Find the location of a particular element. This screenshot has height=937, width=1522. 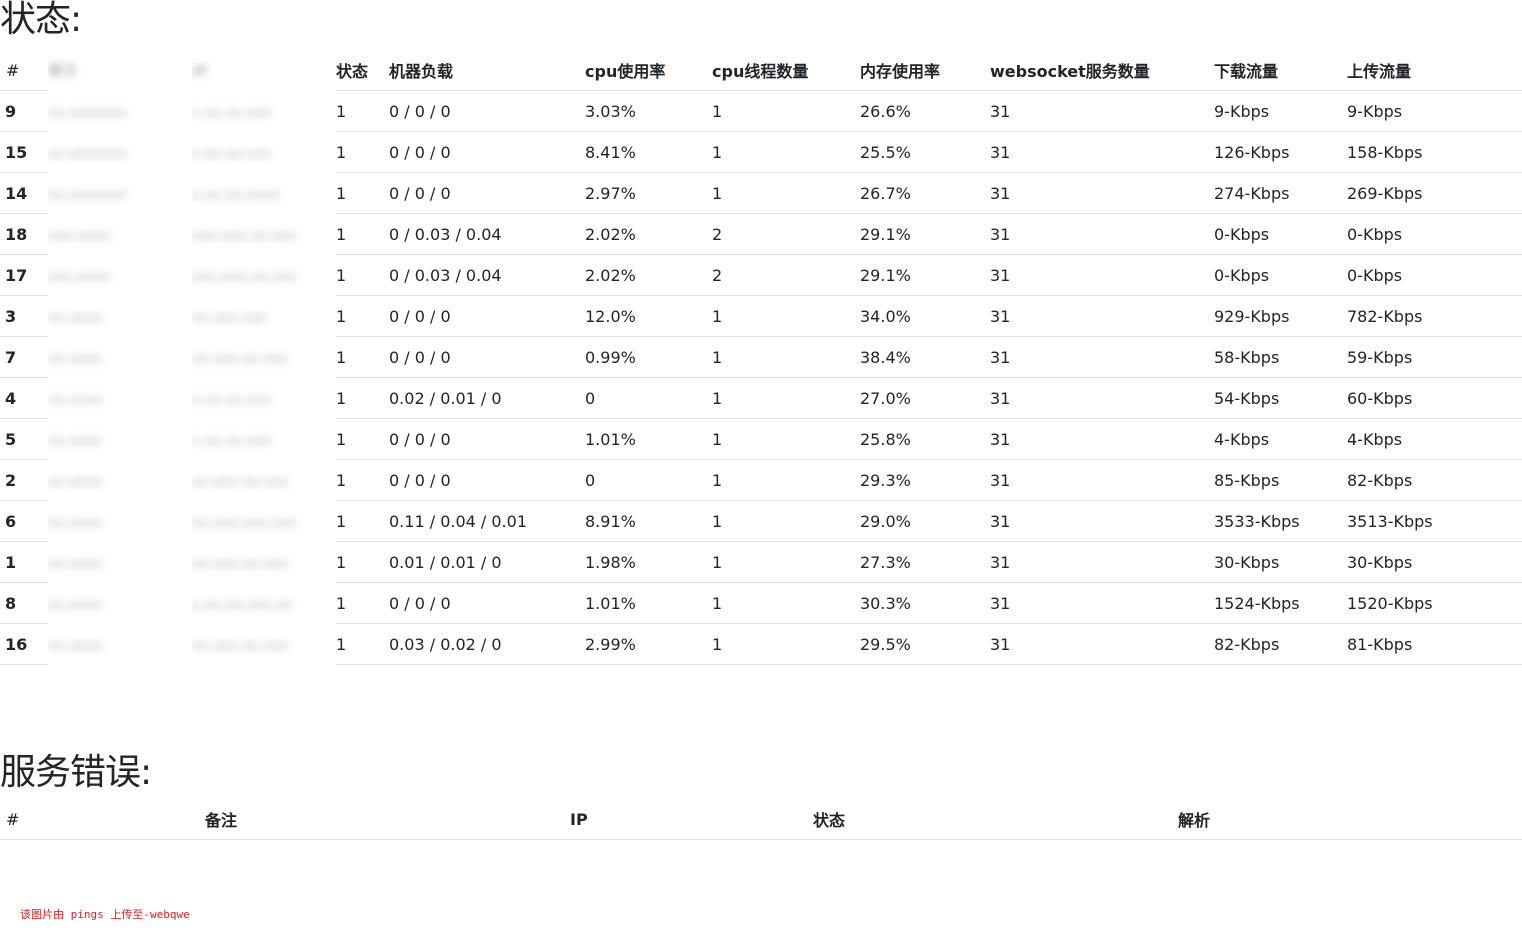

cell-load: 0.01 / 0.01 / 0 is located at coordinates (487, 562).